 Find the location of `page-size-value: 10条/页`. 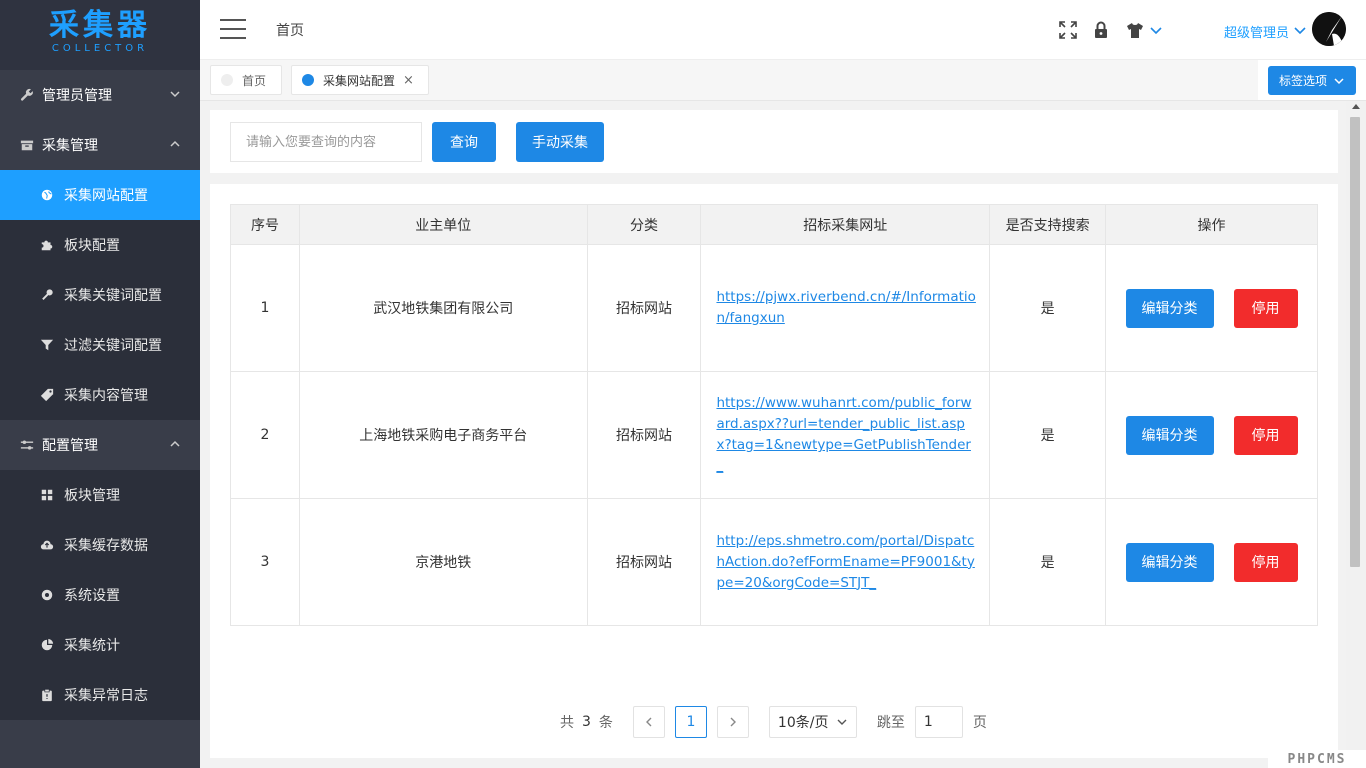

page-size-value: 10条/页 is located at coordinates (803, 723).